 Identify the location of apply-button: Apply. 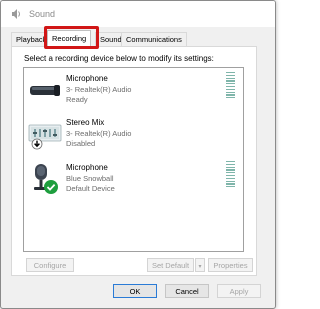
(239, 291).